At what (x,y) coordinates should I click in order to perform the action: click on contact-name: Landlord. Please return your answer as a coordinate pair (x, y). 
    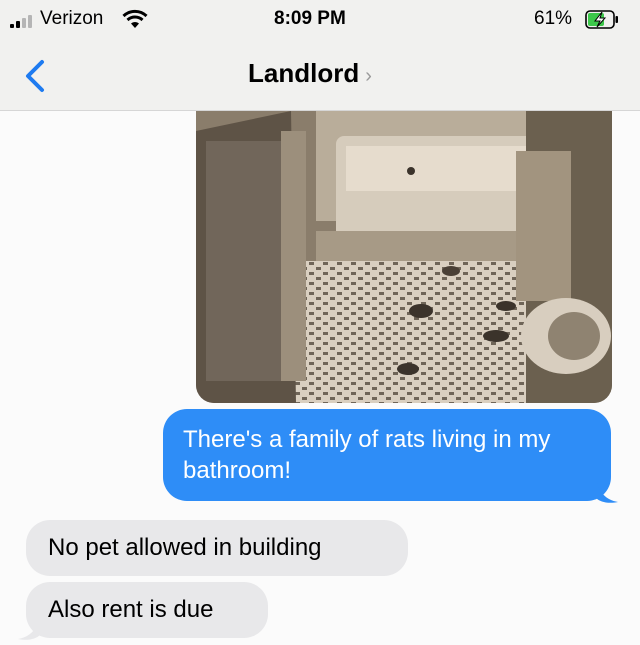
    Looking at the image, I should click on (304, 73).